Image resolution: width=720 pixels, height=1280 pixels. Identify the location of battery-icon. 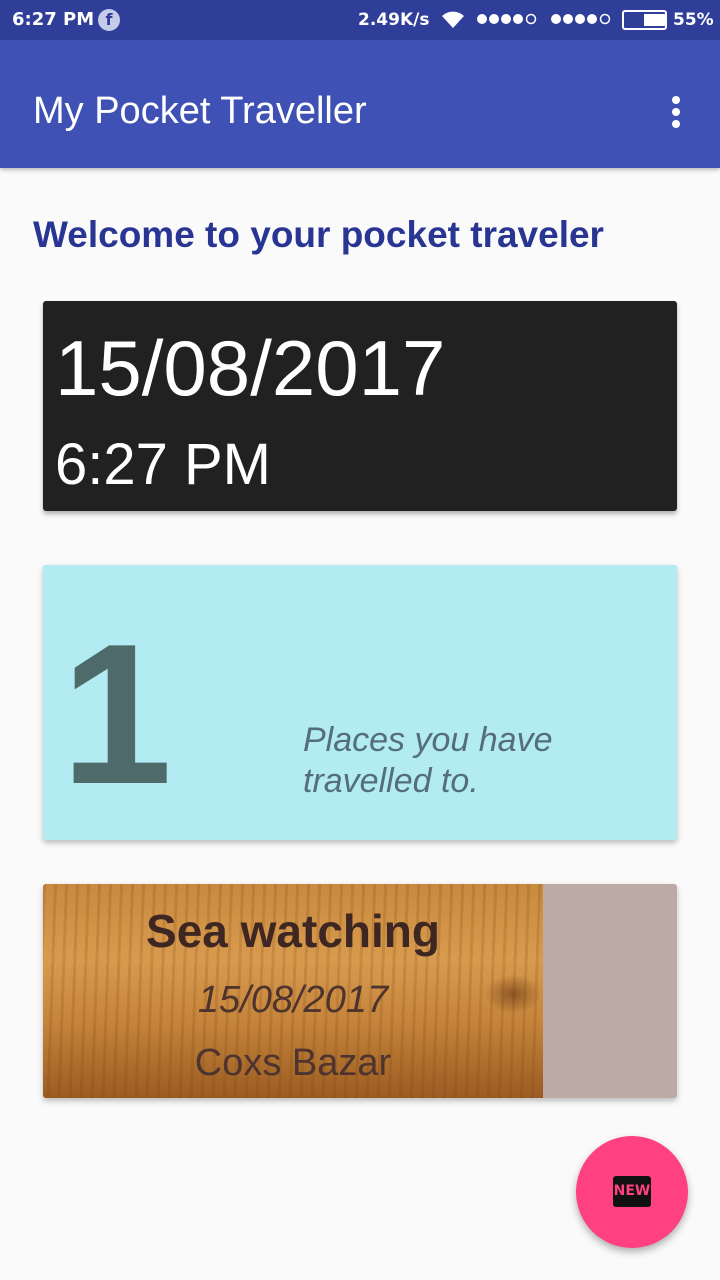
(644, 20).